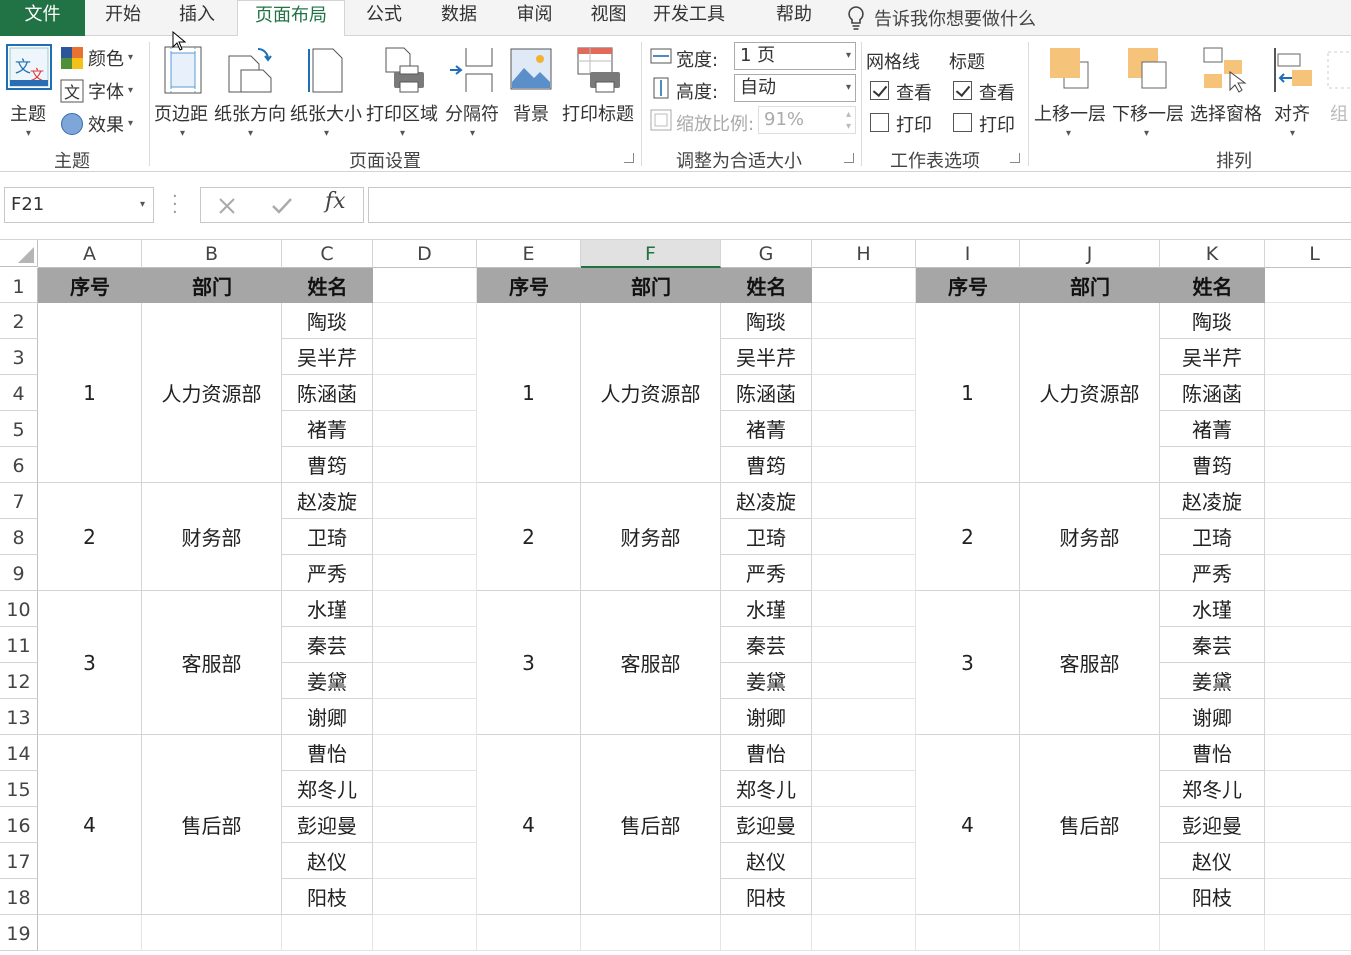  What do you see at coordinates (766, 573) in the screenshot?
I see `name-cell: 严秀` at bounding box center [766, 573].